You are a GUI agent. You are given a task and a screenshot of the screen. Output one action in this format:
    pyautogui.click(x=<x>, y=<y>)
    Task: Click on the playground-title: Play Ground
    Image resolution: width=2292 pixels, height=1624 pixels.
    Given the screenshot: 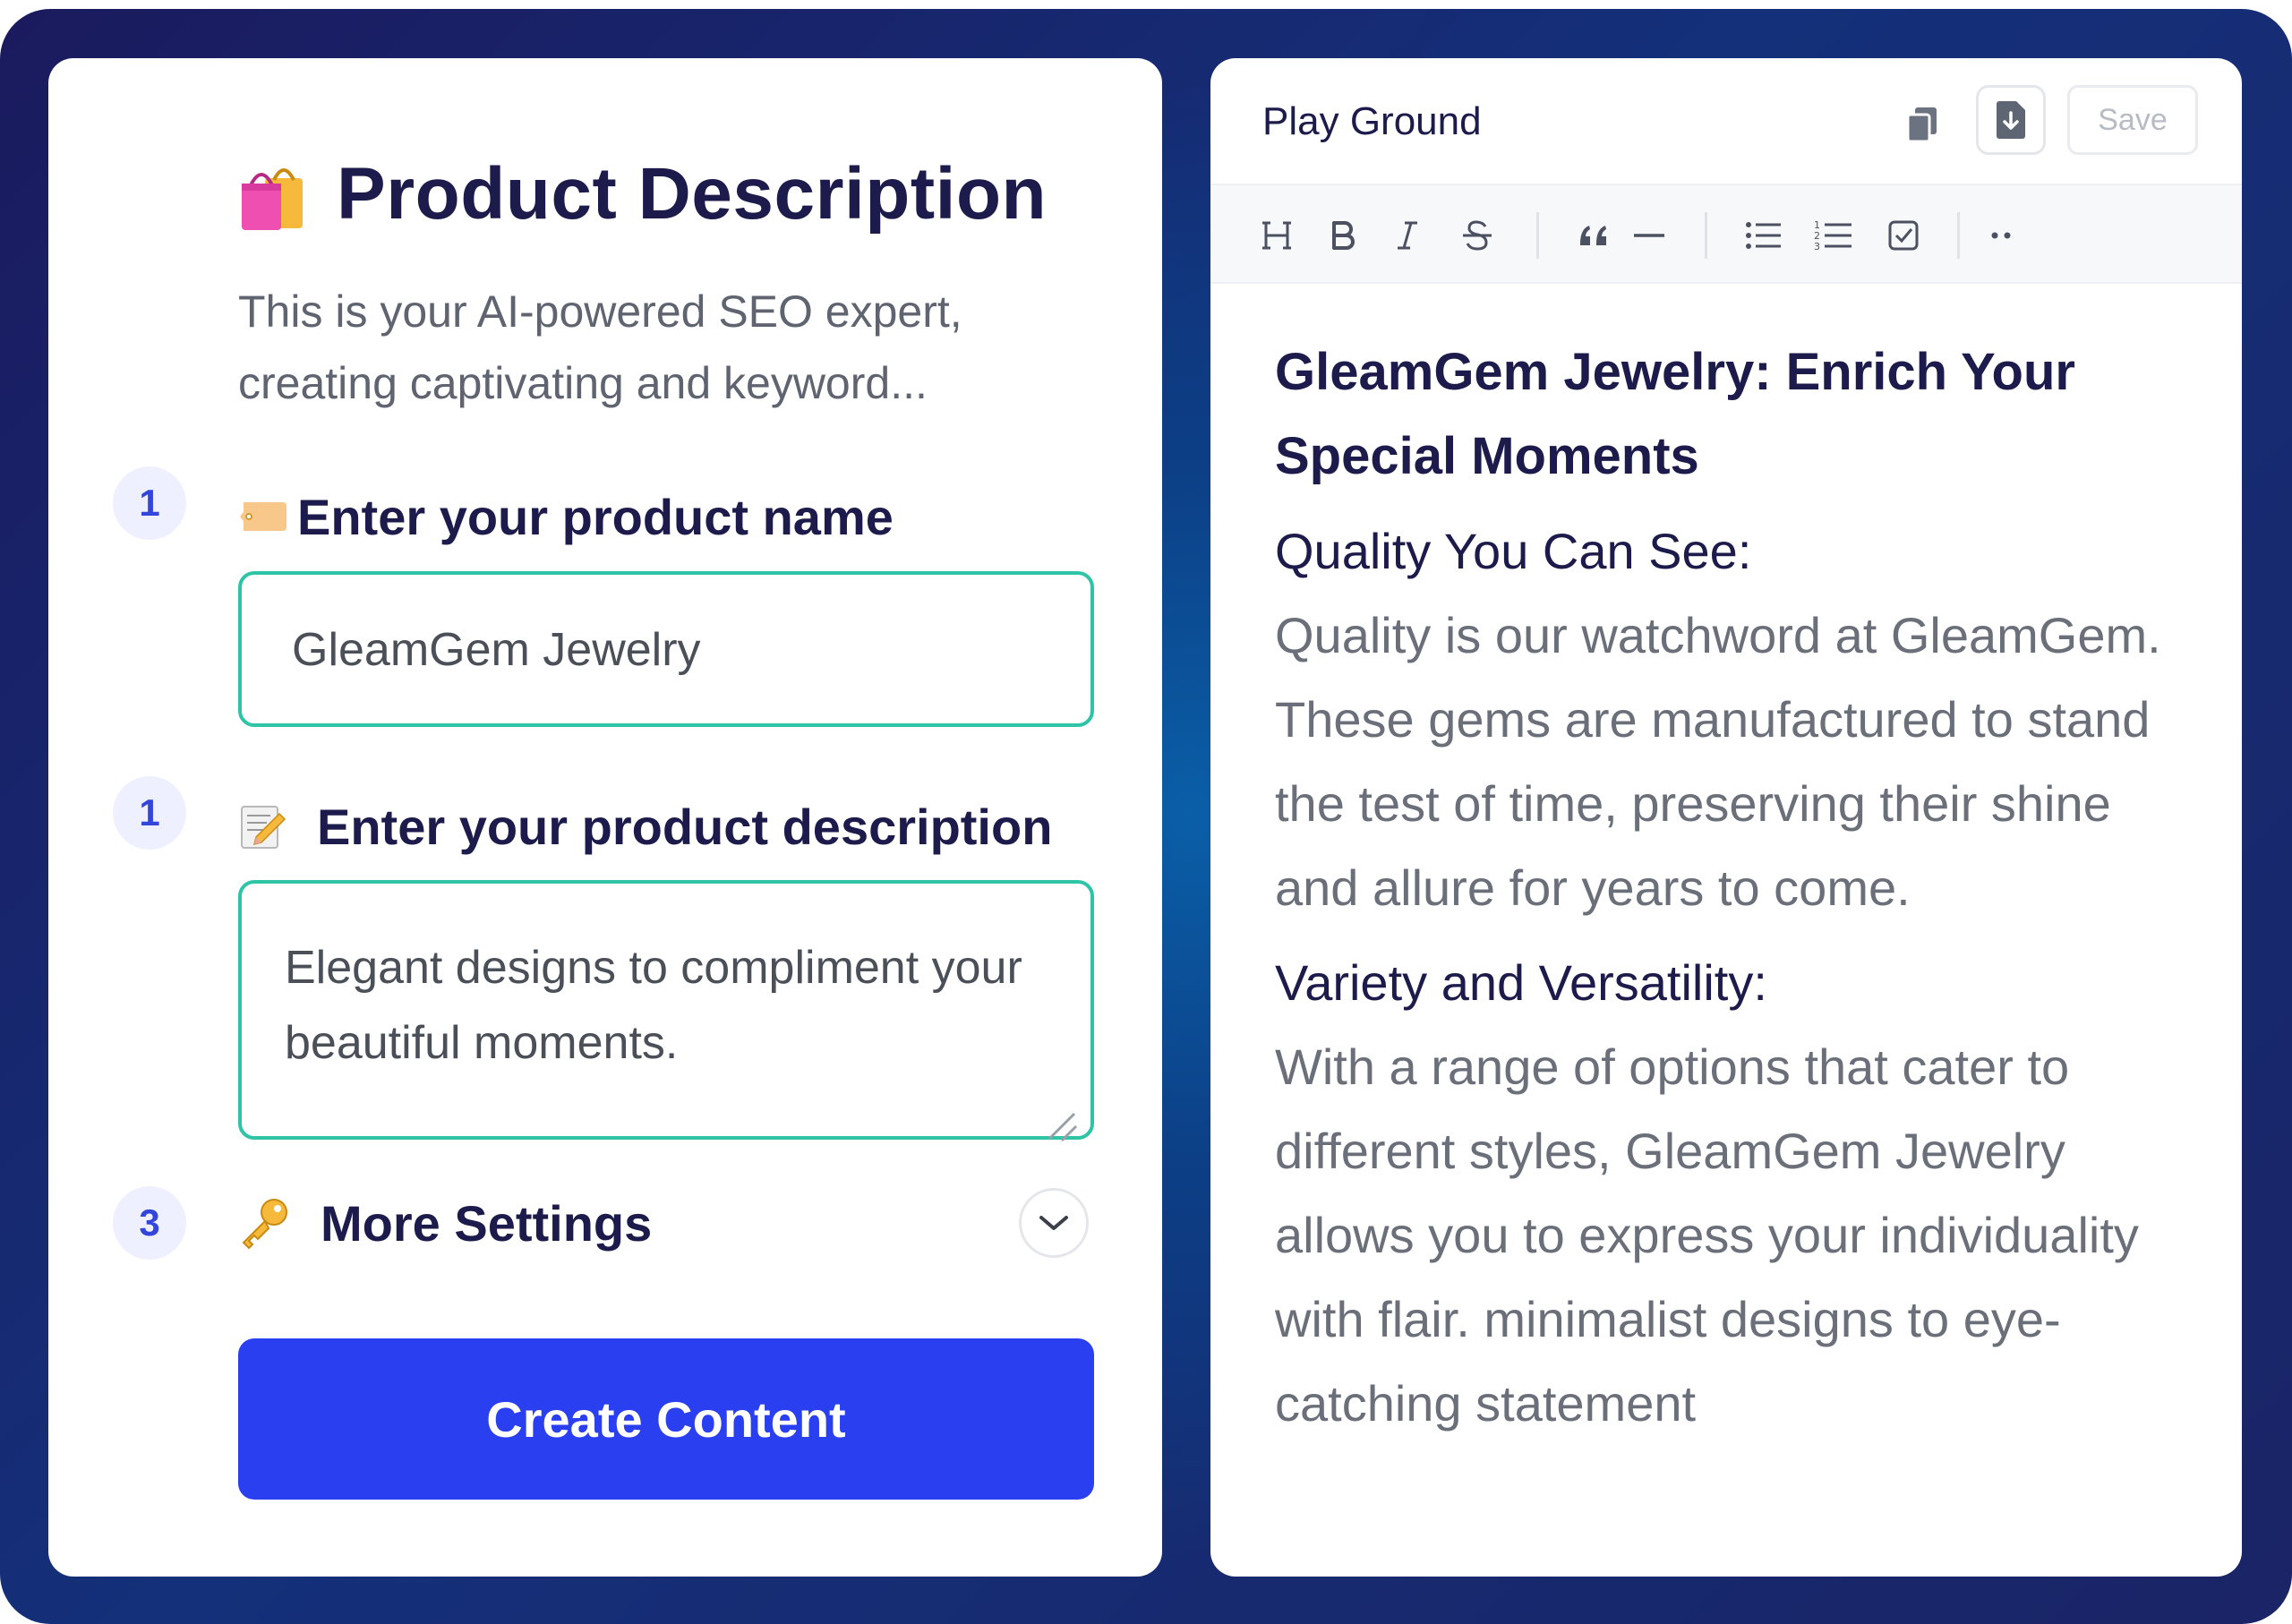 What is the action you would take?
    pyautogui.click(x=1372, y=121)
    